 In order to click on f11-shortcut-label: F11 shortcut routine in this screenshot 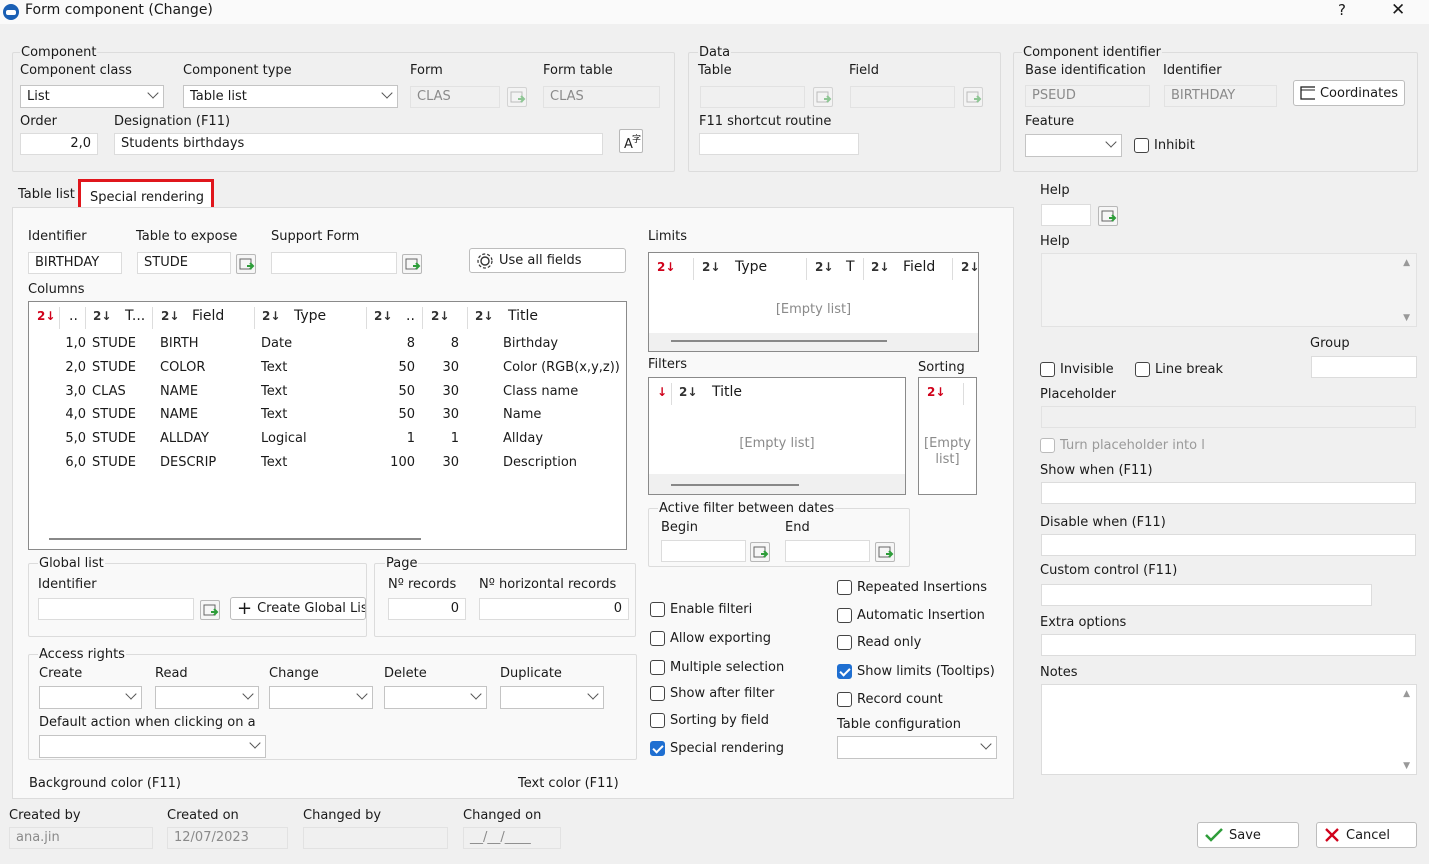, I will do `click(765, 121)`.